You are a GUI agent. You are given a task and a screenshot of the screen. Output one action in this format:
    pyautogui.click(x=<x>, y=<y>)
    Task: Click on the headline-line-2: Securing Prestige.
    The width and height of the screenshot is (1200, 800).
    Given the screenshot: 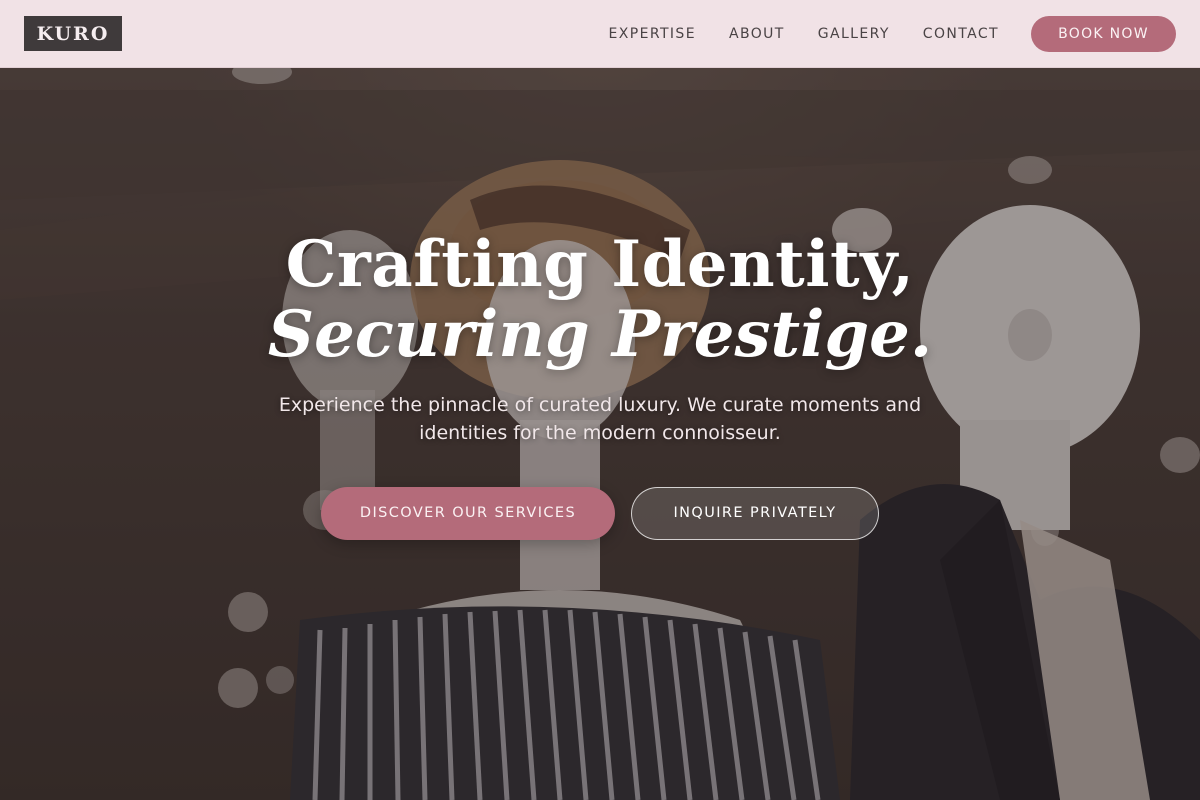 What is the action you would take?
    pyautogui.click(x=600, y=335)
    